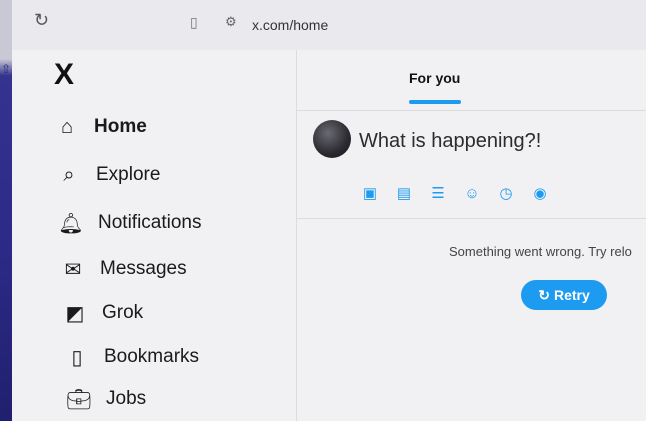 The width and height of the screenshot is (646, 421). I want to click on sidebar-item-messages: ✉ Messages, so click(123, 269).